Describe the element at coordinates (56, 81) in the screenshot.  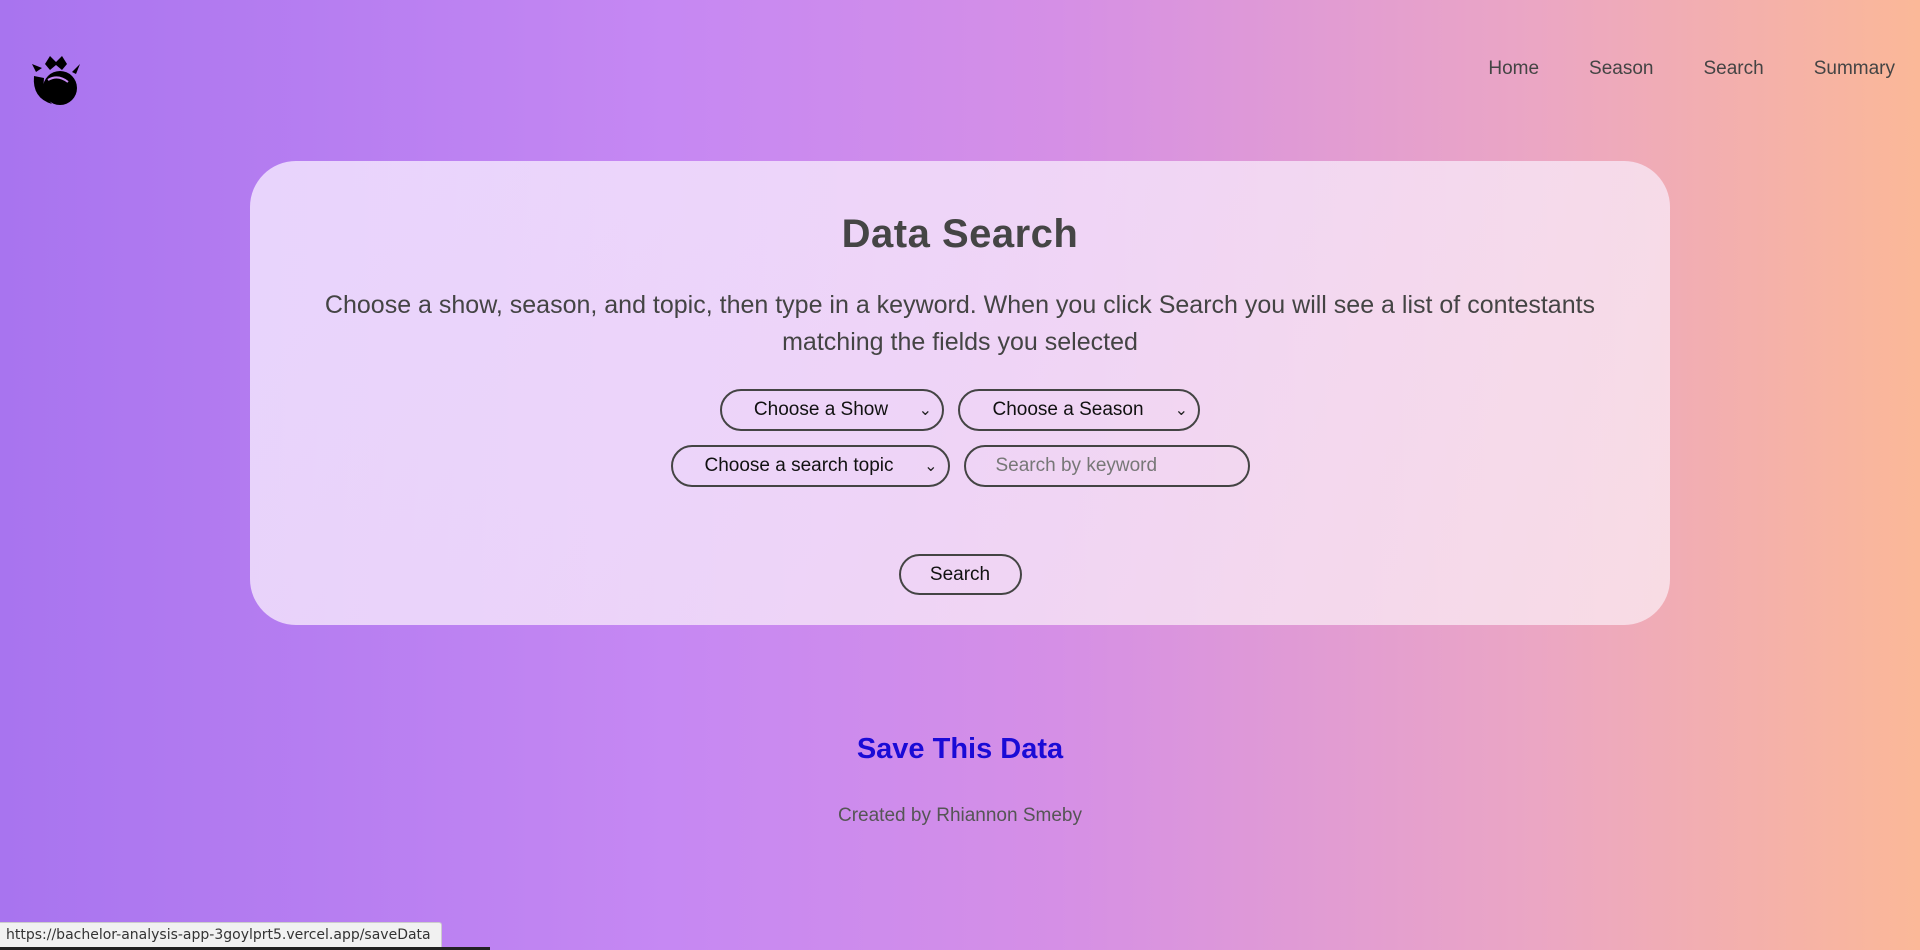
I see `rose-icon` at that location.